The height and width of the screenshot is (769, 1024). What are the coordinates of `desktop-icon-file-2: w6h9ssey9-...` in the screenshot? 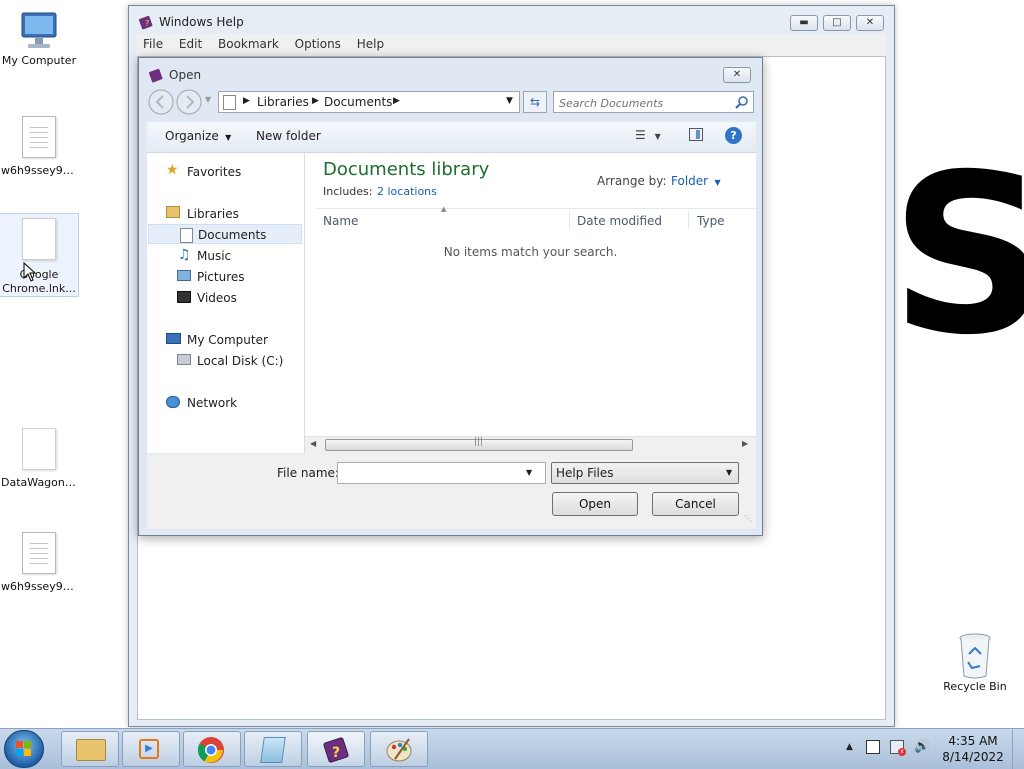 It's located at (39, 563).